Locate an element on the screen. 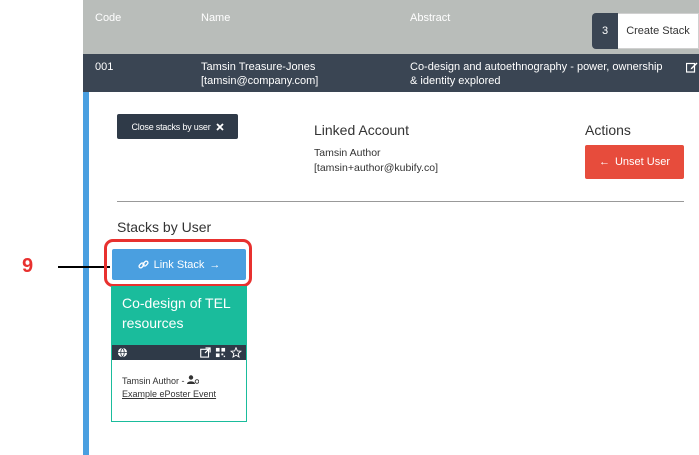 This screenshot has width=699, height=455. stacks-by-user-title: Stacks by User is located at coordinates (164, 227).